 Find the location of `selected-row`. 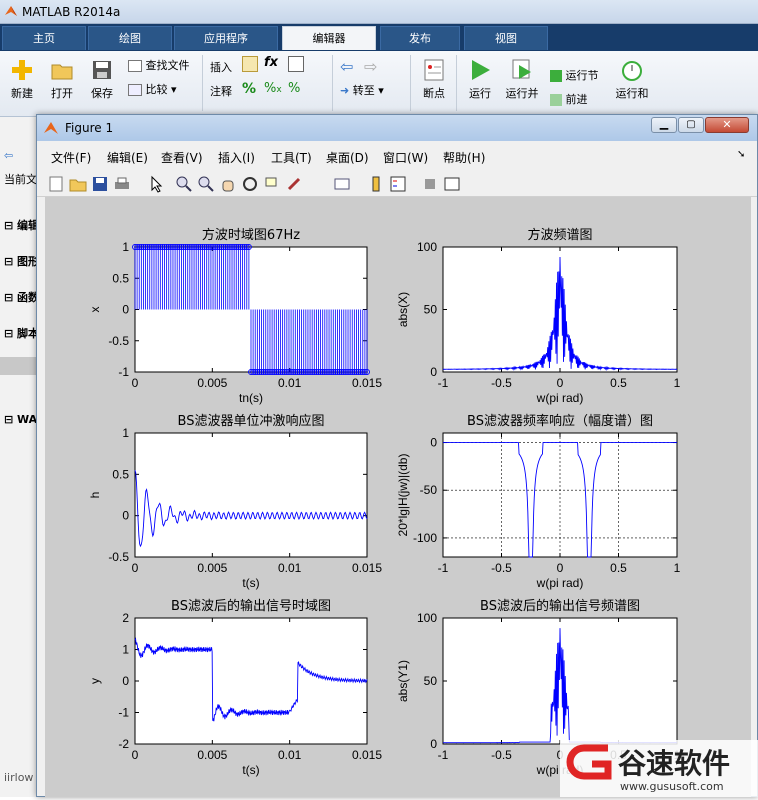

selected-row is located at coordinates (20, 366).